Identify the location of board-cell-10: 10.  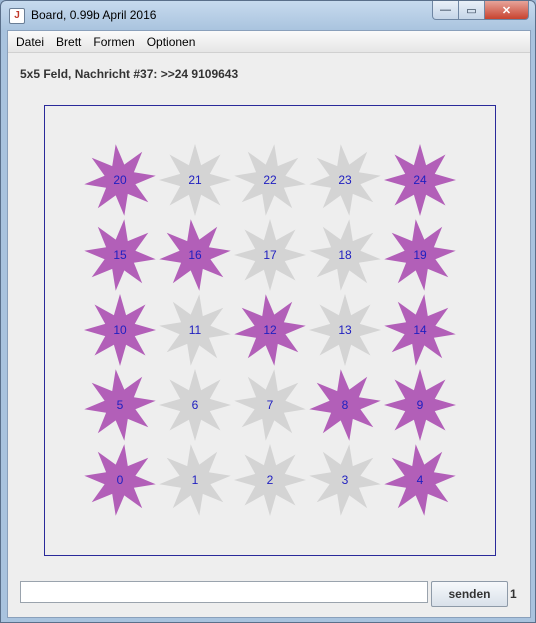
(120, 330).